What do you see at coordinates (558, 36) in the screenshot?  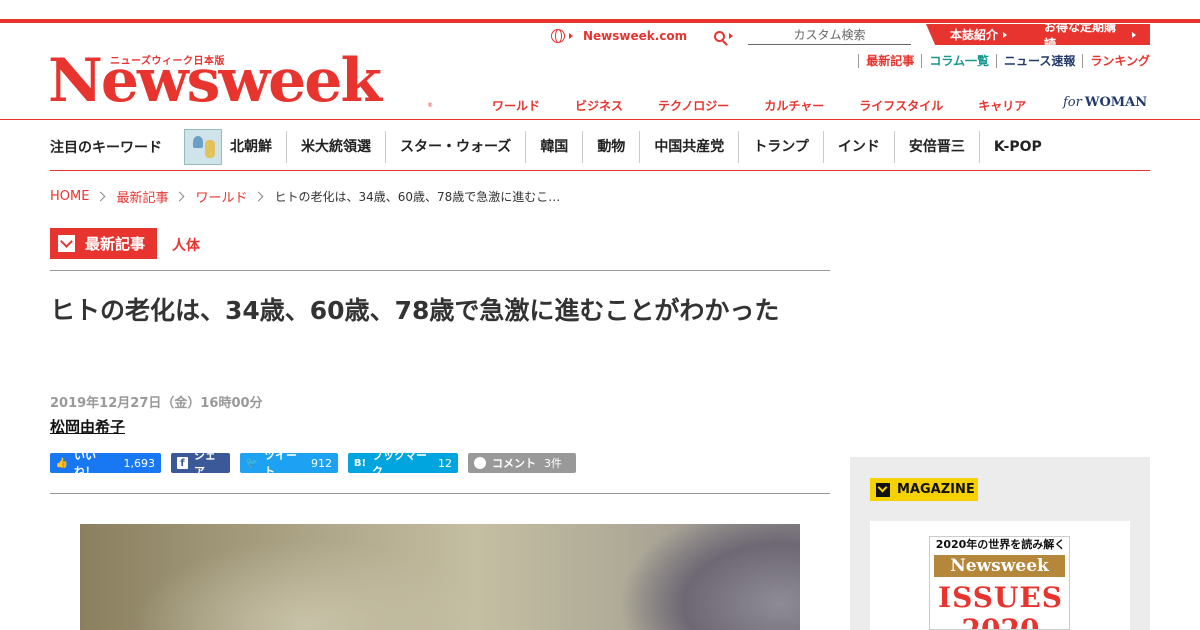 I see `globe-icon` at bounding box center [558, 36].